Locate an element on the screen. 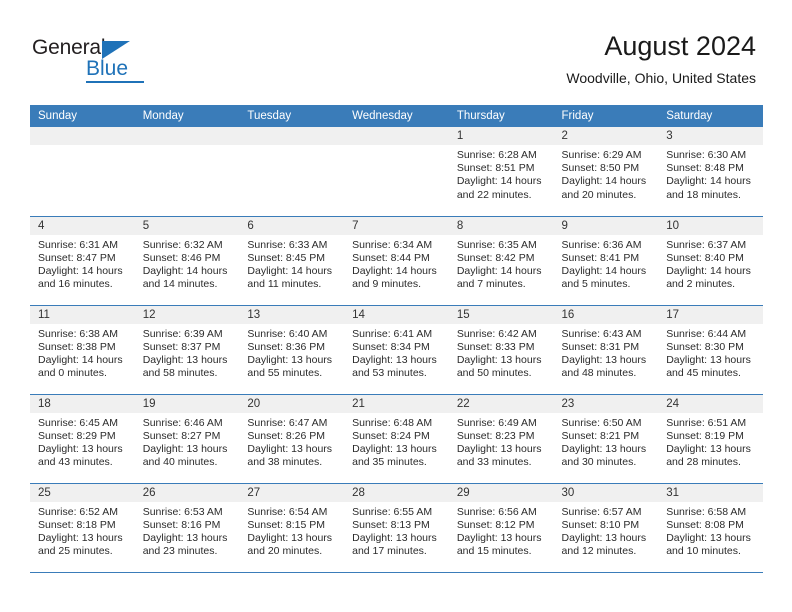 This screenshot has height=612, width=792. day-number: 9 is located at coordinates (606, 225).